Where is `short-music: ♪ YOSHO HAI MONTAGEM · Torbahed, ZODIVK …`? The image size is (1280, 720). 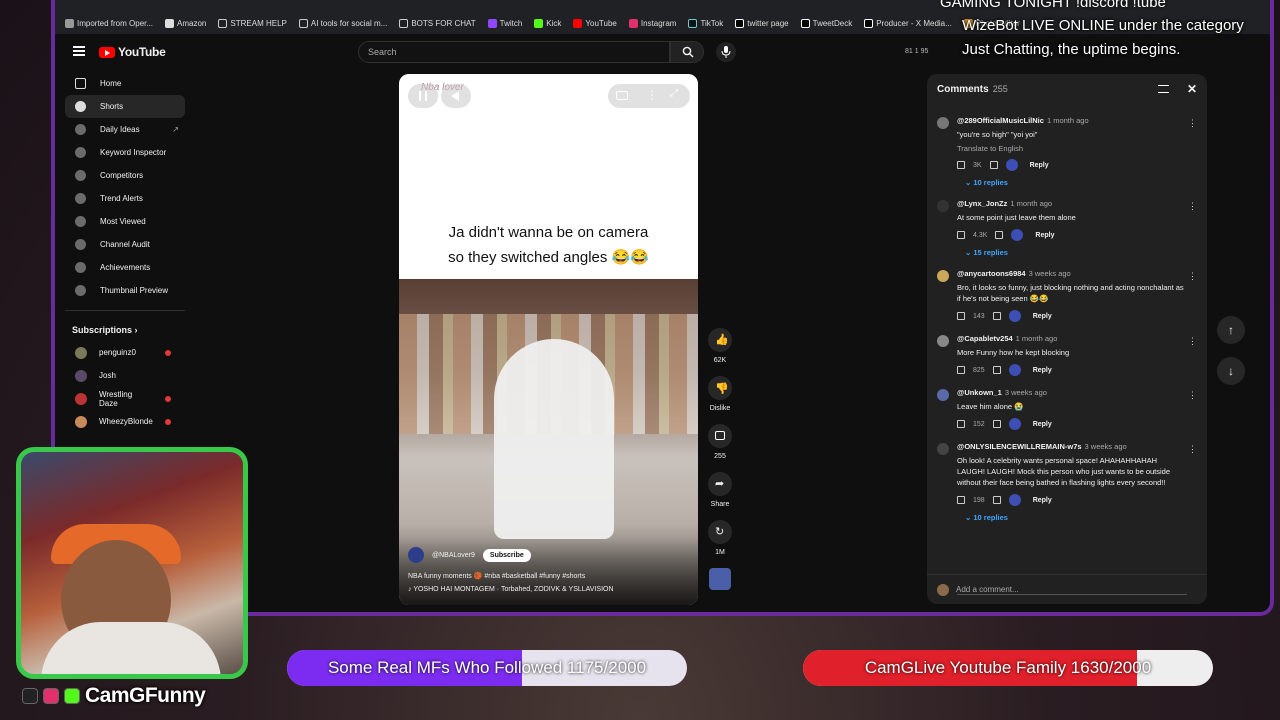
short-music: ♪ YOSHO HAI MONTAGEM · Torbahed, ZODIVK … is located at coordinates (548, 589).